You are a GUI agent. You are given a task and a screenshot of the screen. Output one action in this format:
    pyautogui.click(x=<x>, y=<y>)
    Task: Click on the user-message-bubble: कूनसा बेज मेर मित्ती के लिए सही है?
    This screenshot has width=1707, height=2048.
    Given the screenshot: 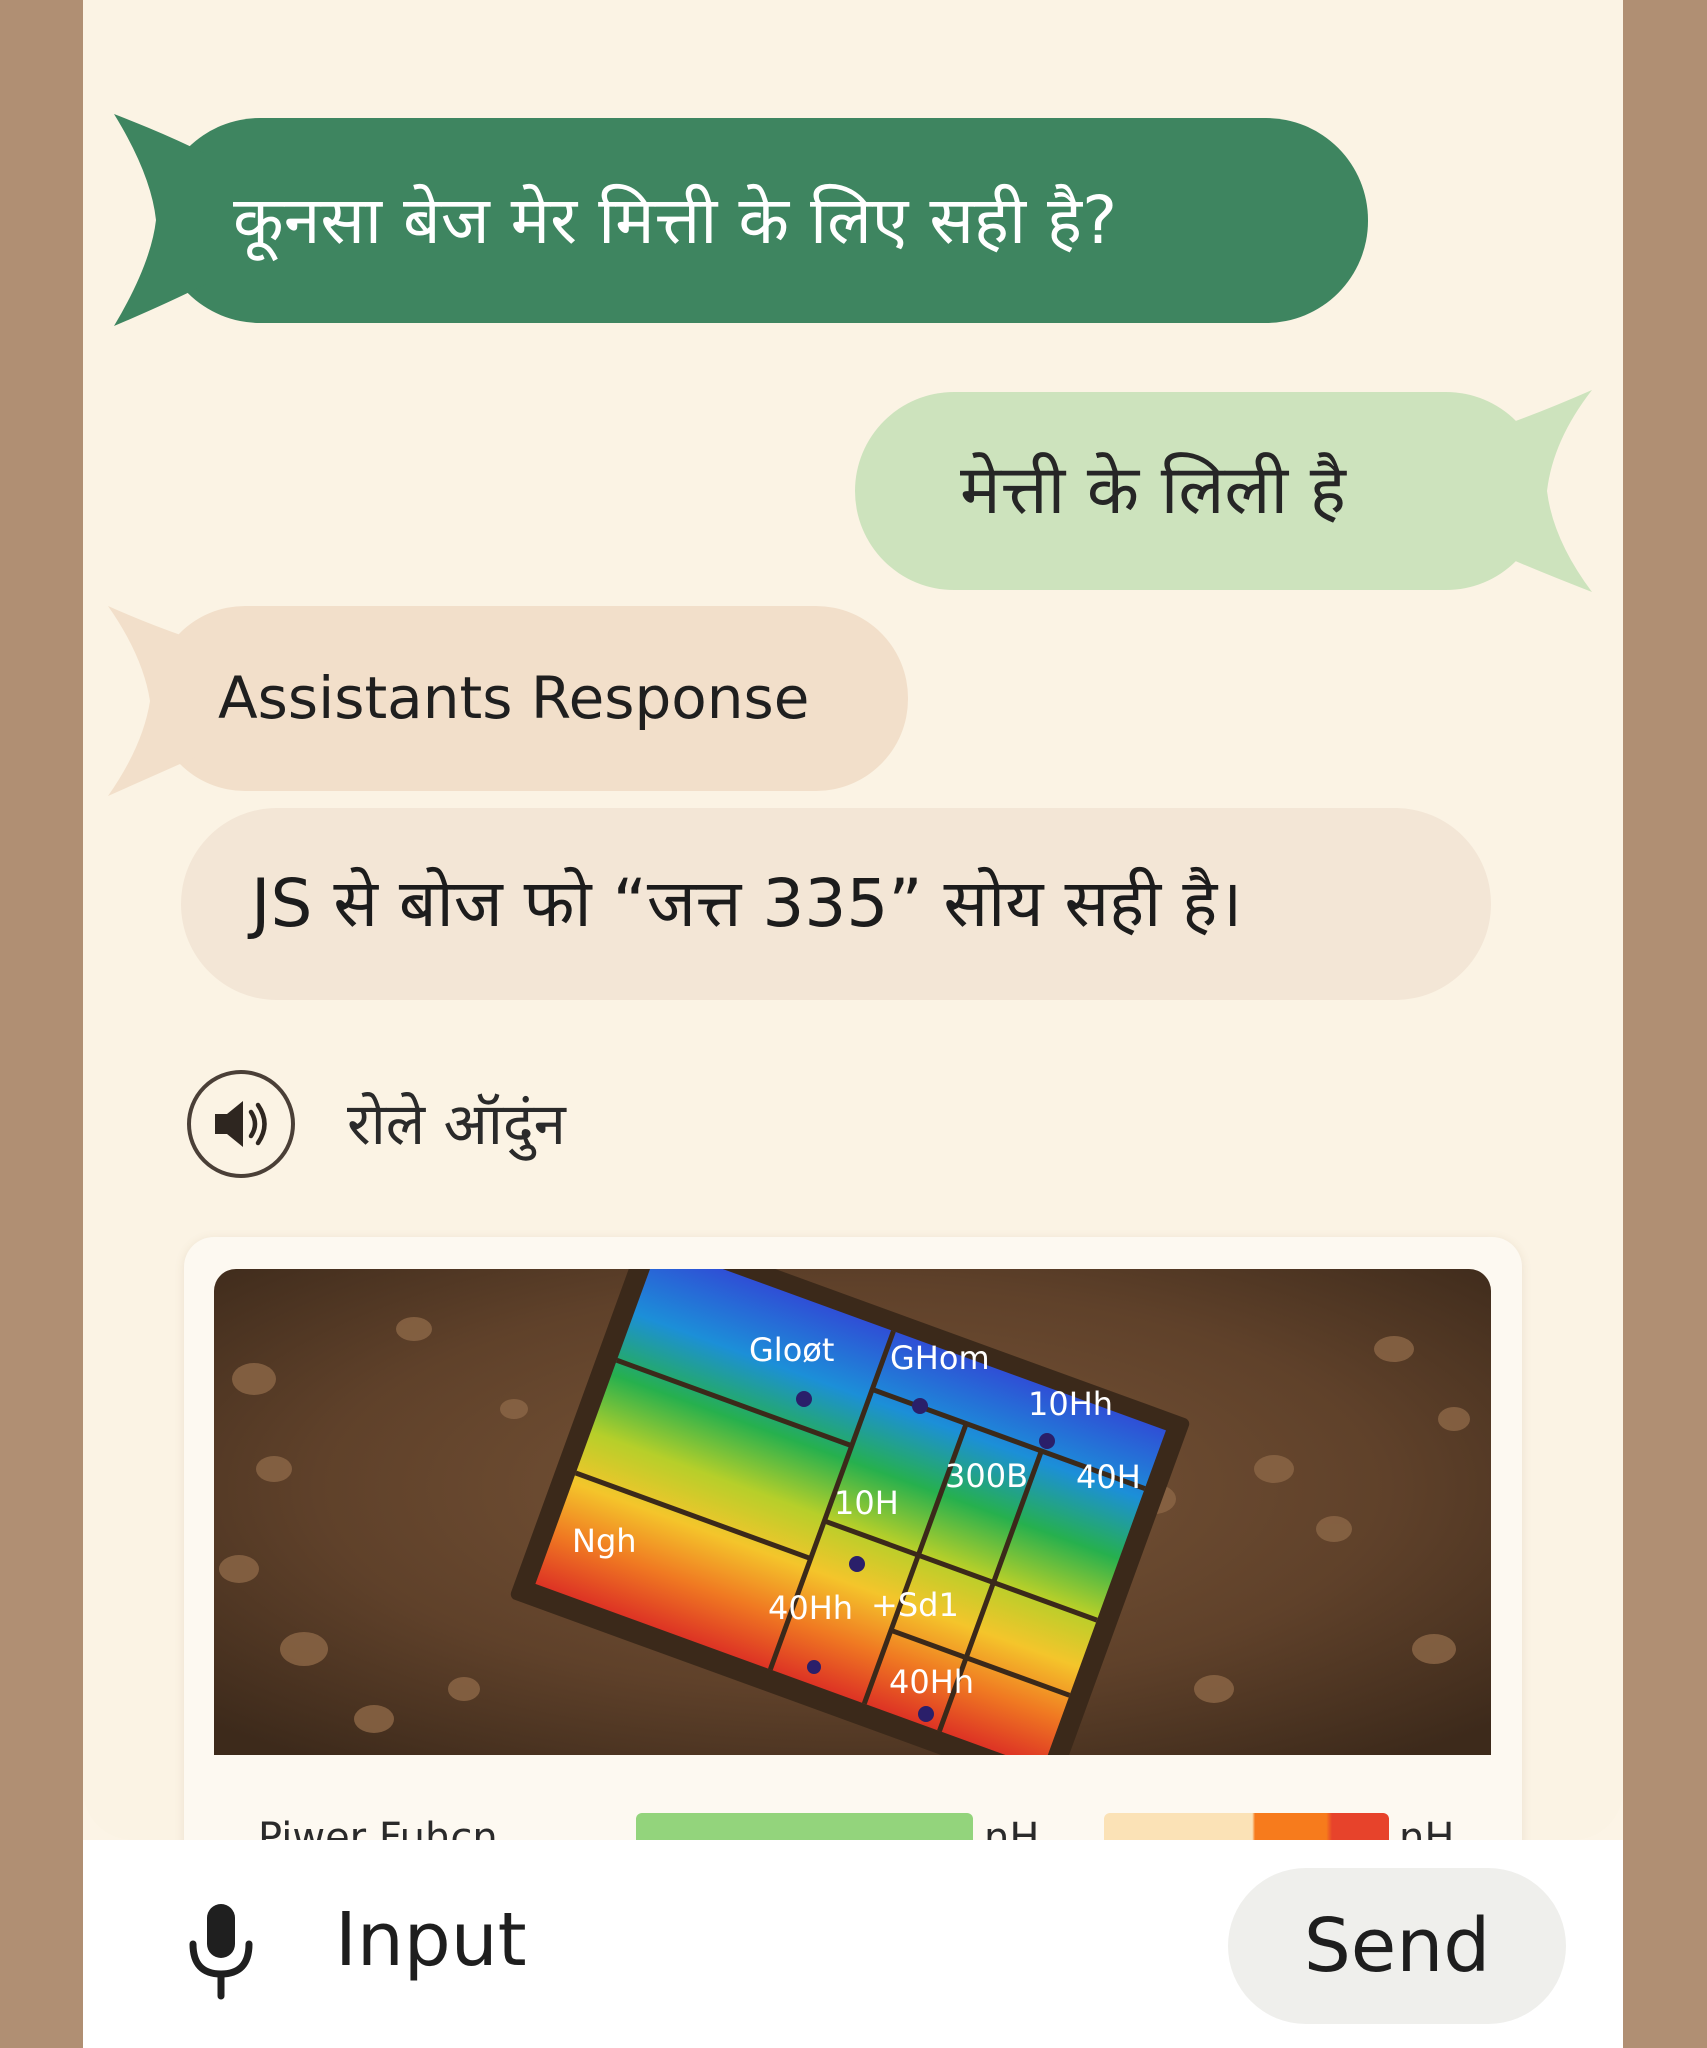 What is the action you would take?
    pyautogui.click(x=741, y=220)
    